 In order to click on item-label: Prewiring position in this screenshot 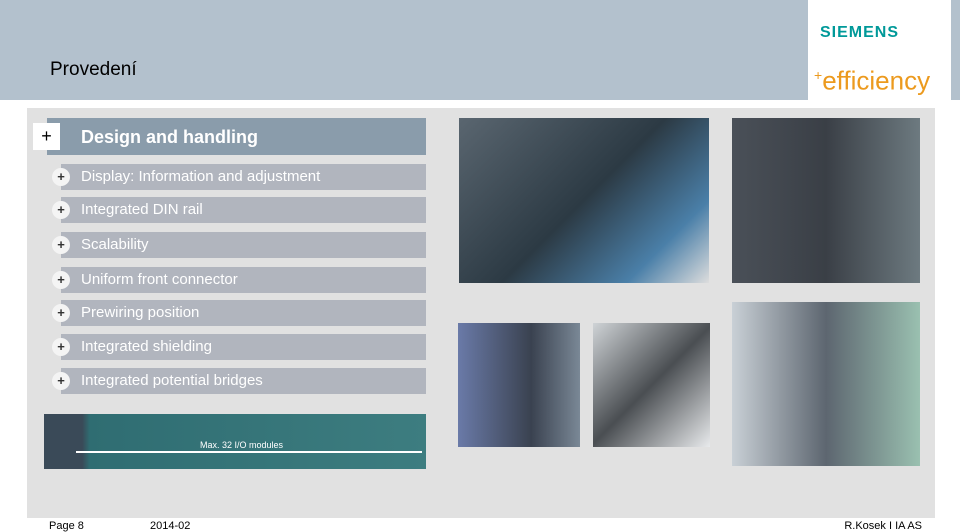, I will do `click(140, 312)`.